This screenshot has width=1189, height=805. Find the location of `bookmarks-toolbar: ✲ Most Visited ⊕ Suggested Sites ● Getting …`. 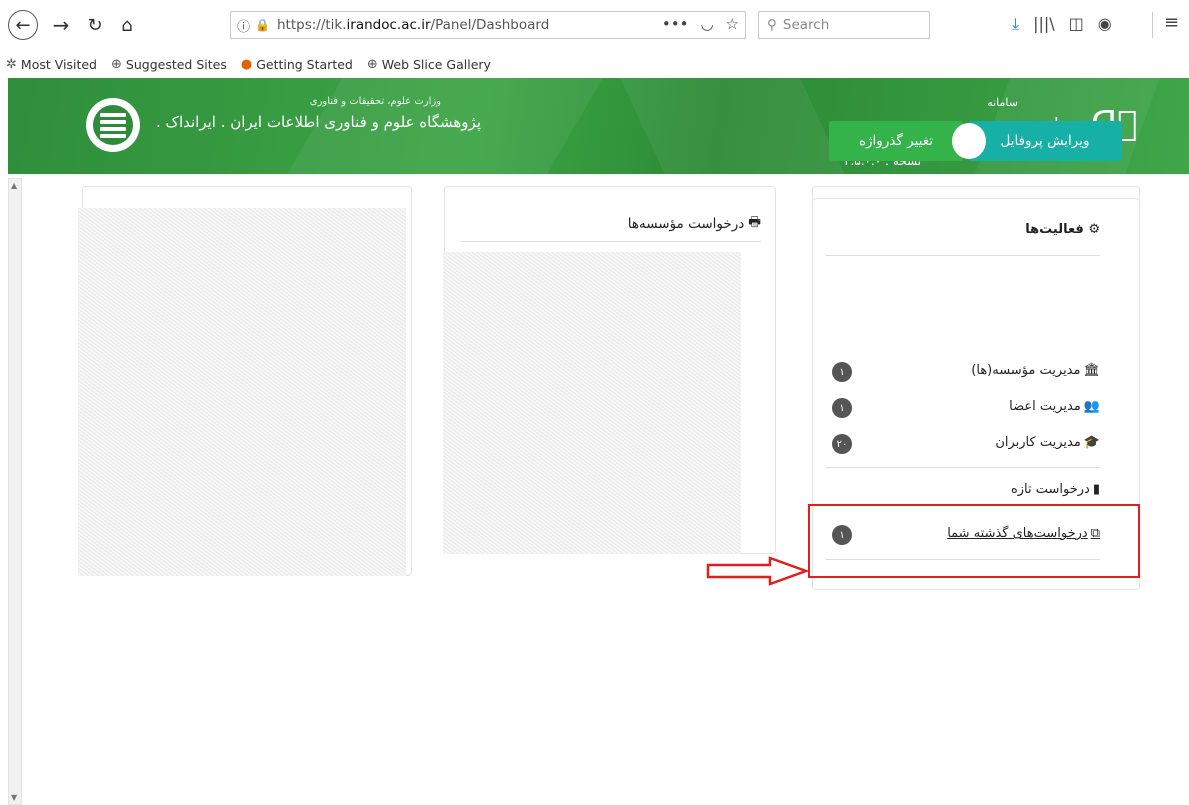

bookmarks-toolbar: ✲ Most Visited ⊕ Suggested Sites ● Getting … is located at coordinates (594, 64).